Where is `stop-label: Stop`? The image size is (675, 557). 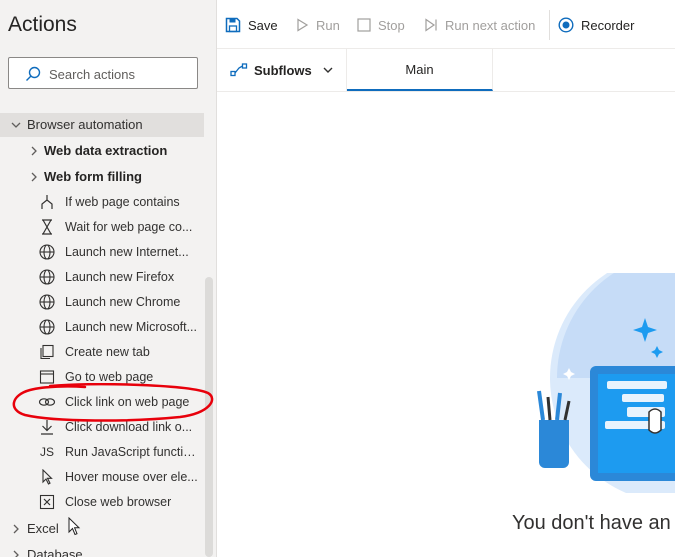 stop-label: Stop is located at coordinates (391, 25).